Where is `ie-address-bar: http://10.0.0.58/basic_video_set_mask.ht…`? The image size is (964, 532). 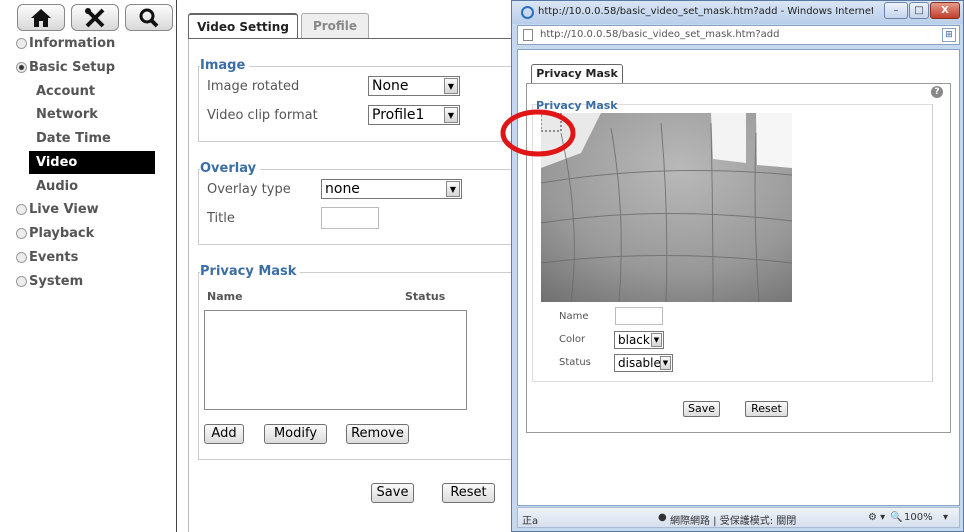
ie-address-bar: http://10.0.0.58/basic_video_set_mask.ht… is located at coordinates (738, 35).